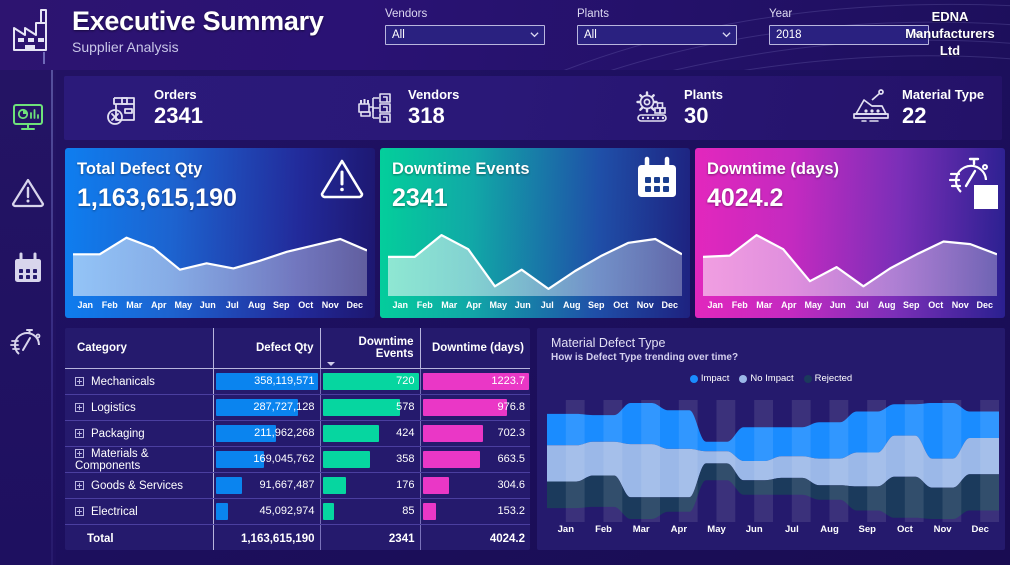  Describe the element at coordinates (139, 407) in the screenshot. I see `table-cell-category: Logistics` at that location.